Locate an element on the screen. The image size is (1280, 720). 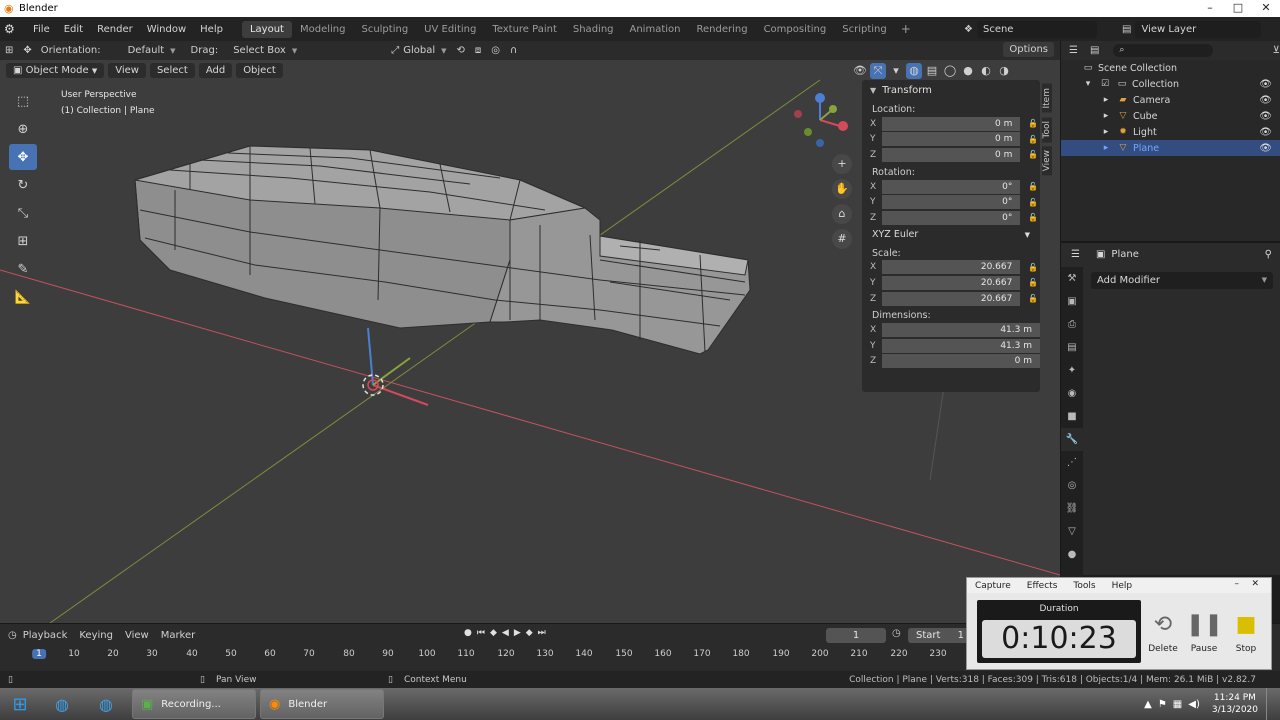
menu-window: Window is located at coordinates (166, 29).